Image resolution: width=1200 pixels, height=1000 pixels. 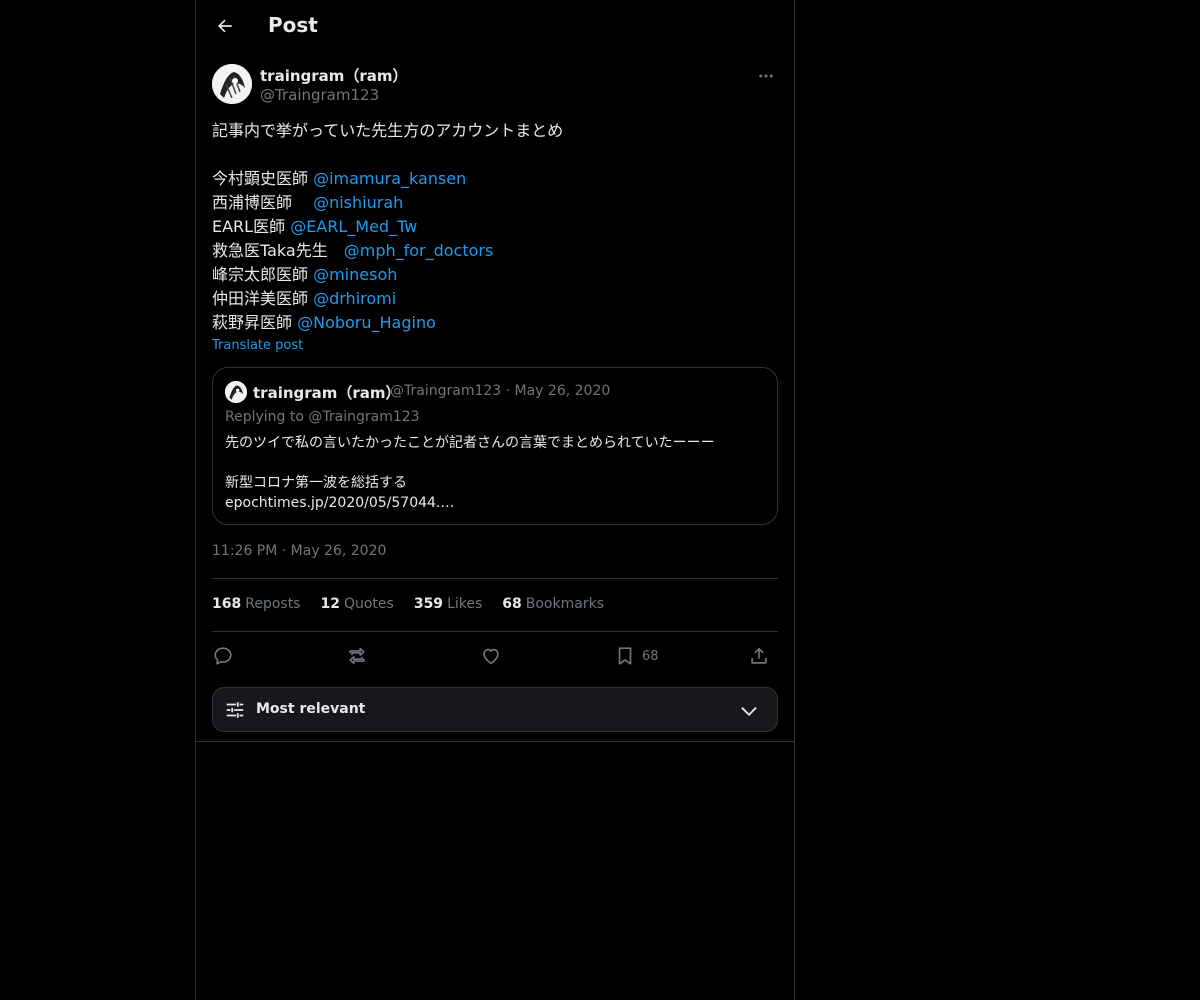 I want to click on like-button, so click(x=491, y=656).